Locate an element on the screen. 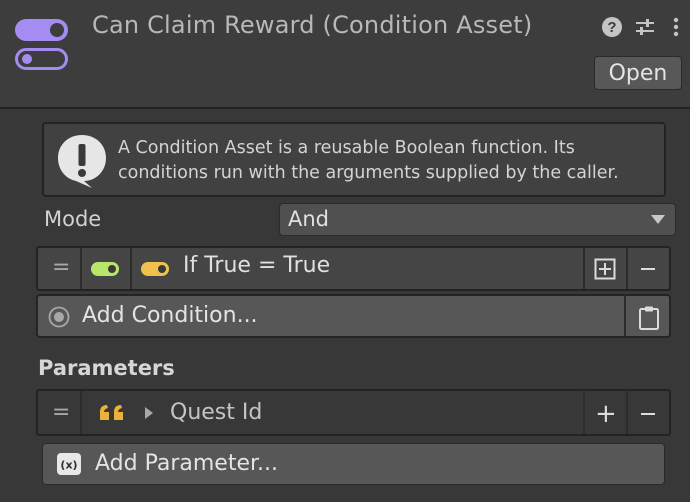 The width and height of the screenshot is (690, 502). remove-condition-icon is located at coordinates (648, 269).